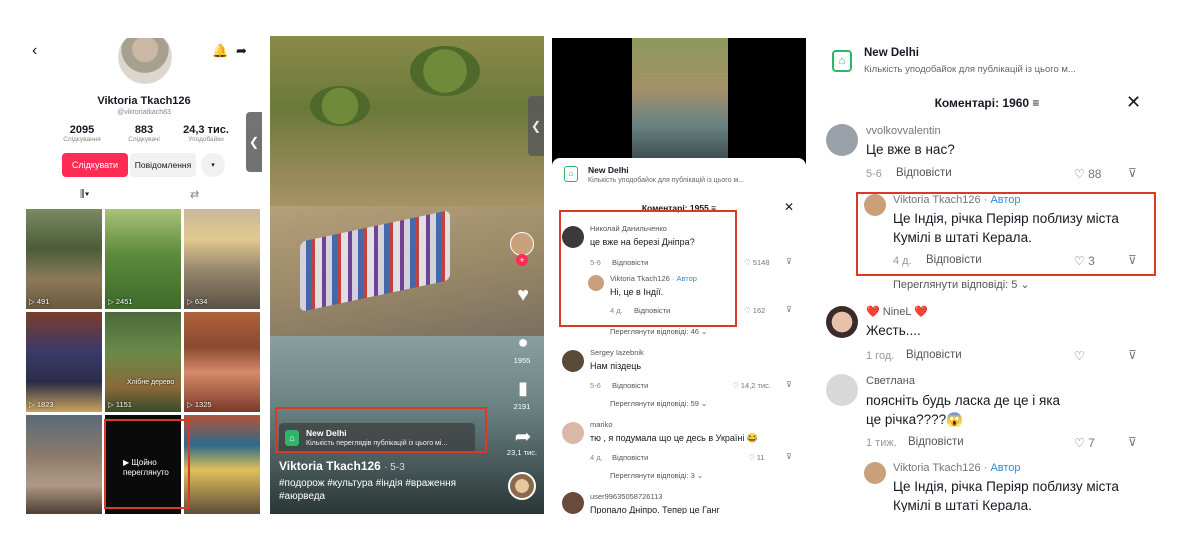 This screenshot has width=1182, height=556. What do you see at coordinates (1079, 356) in the screenshot?
I see `like-button: ♡` at bounding box center [1079, 356].